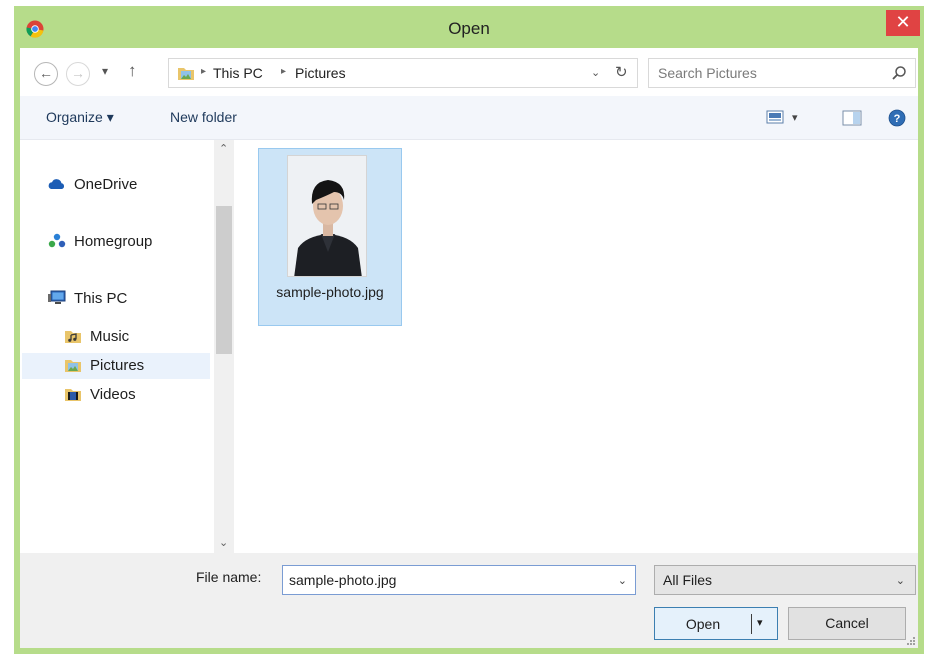  What do you see at coordinates (132, 71) in the screenshot?
I see `up-button: ↑` at bounding box center [132, 71].